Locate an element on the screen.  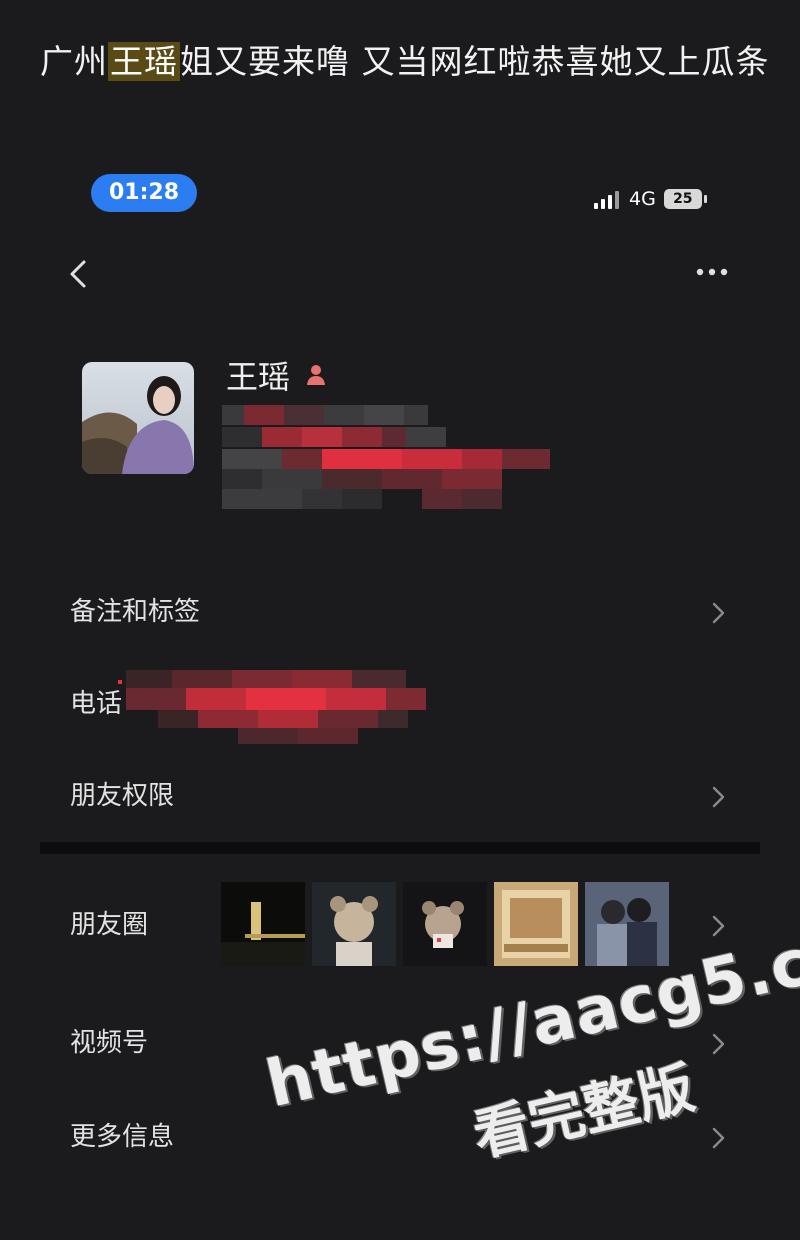
profile-name: 王瑶 is located at coordinates (258, 377).